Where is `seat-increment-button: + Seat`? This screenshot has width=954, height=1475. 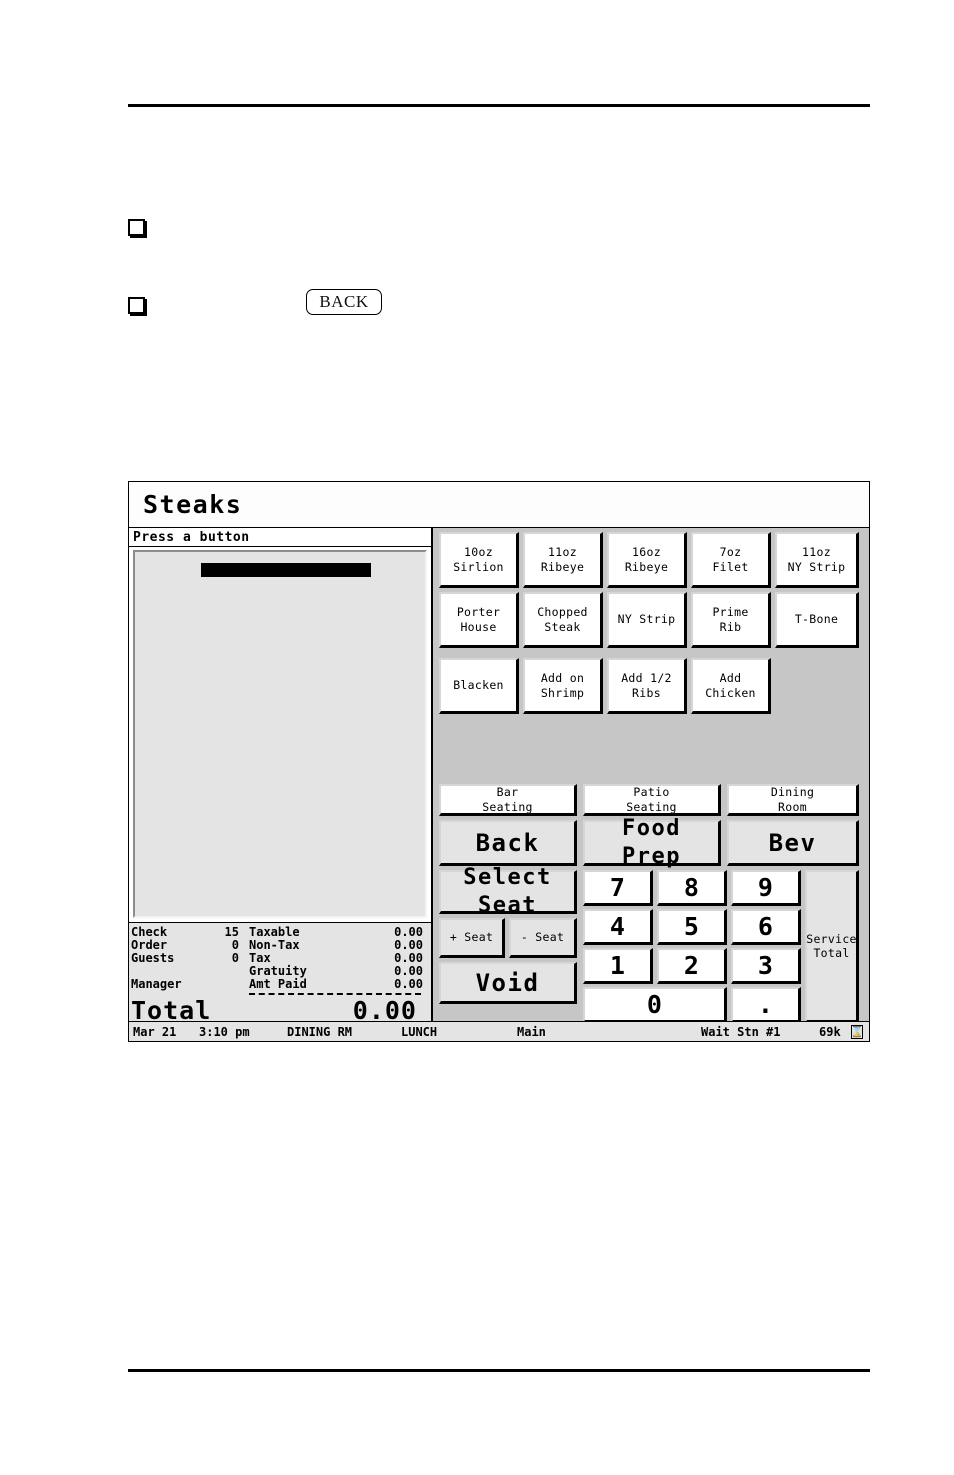 seat-increment-button: + Seat is located at coordinates (472, 938).